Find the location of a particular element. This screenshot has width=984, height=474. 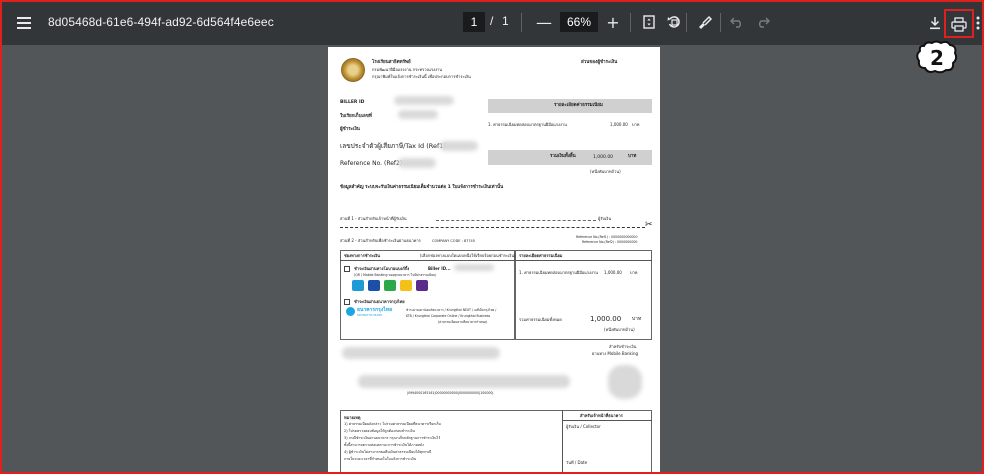

redacted-payer-block is located at coordinates (421, 353).